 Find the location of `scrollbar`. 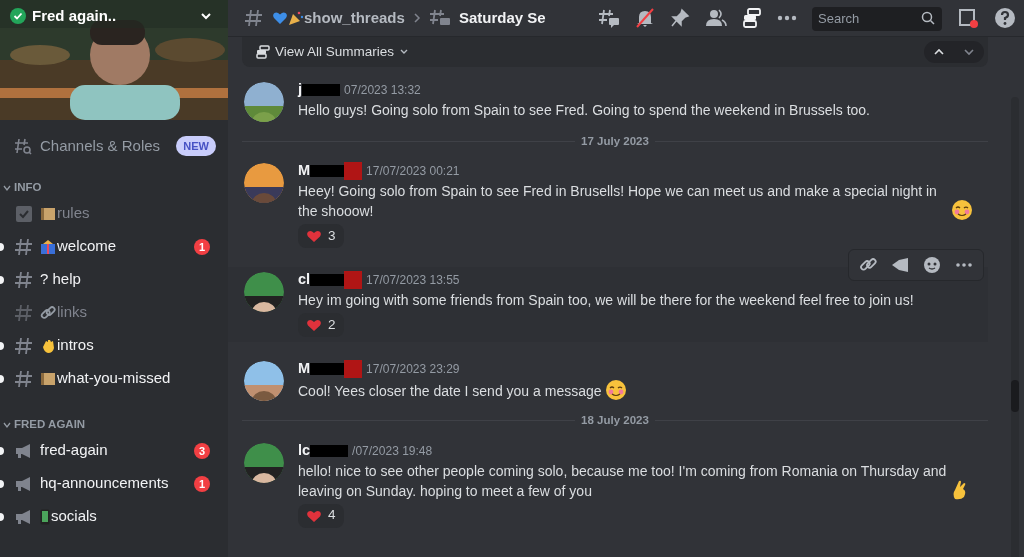

scrollbar is located at coordinates (1015, 327).